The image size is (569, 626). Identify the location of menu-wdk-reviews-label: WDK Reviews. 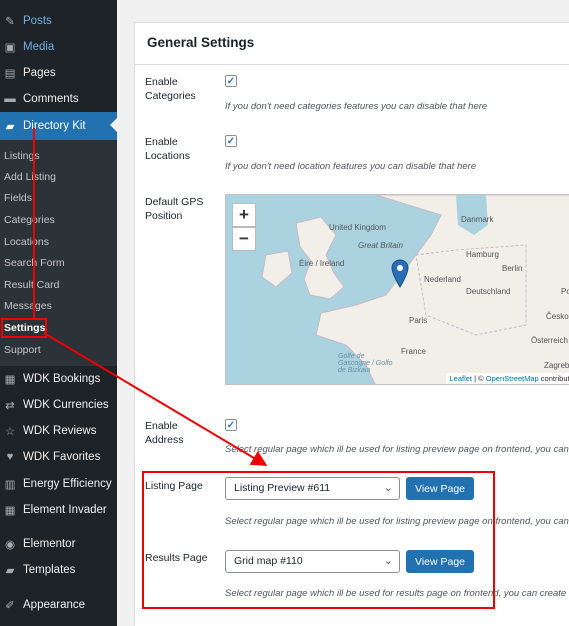
(60, 431).